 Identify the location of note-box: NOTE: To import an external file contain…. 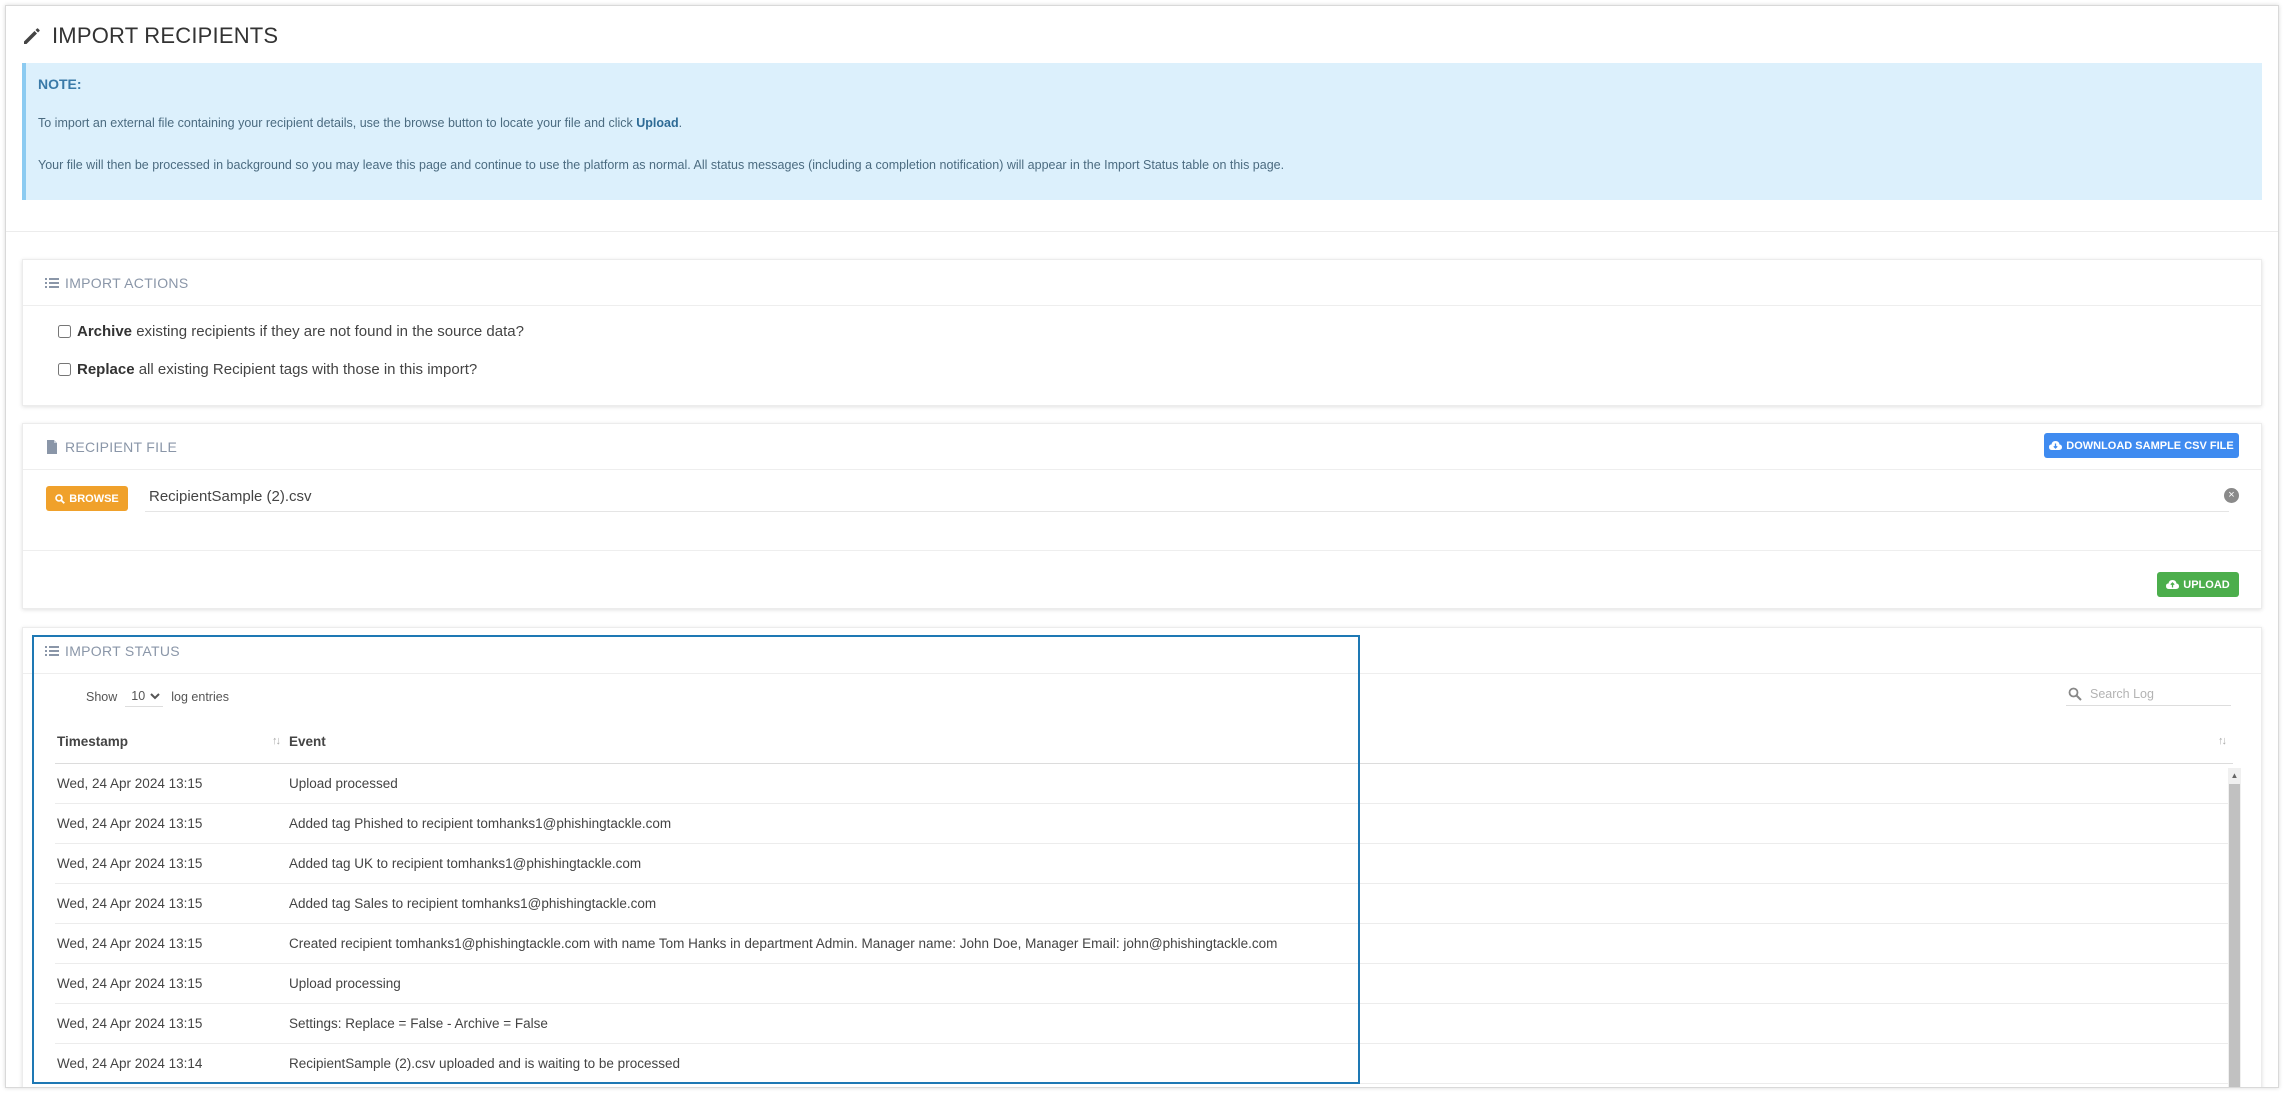
(1142, 131).